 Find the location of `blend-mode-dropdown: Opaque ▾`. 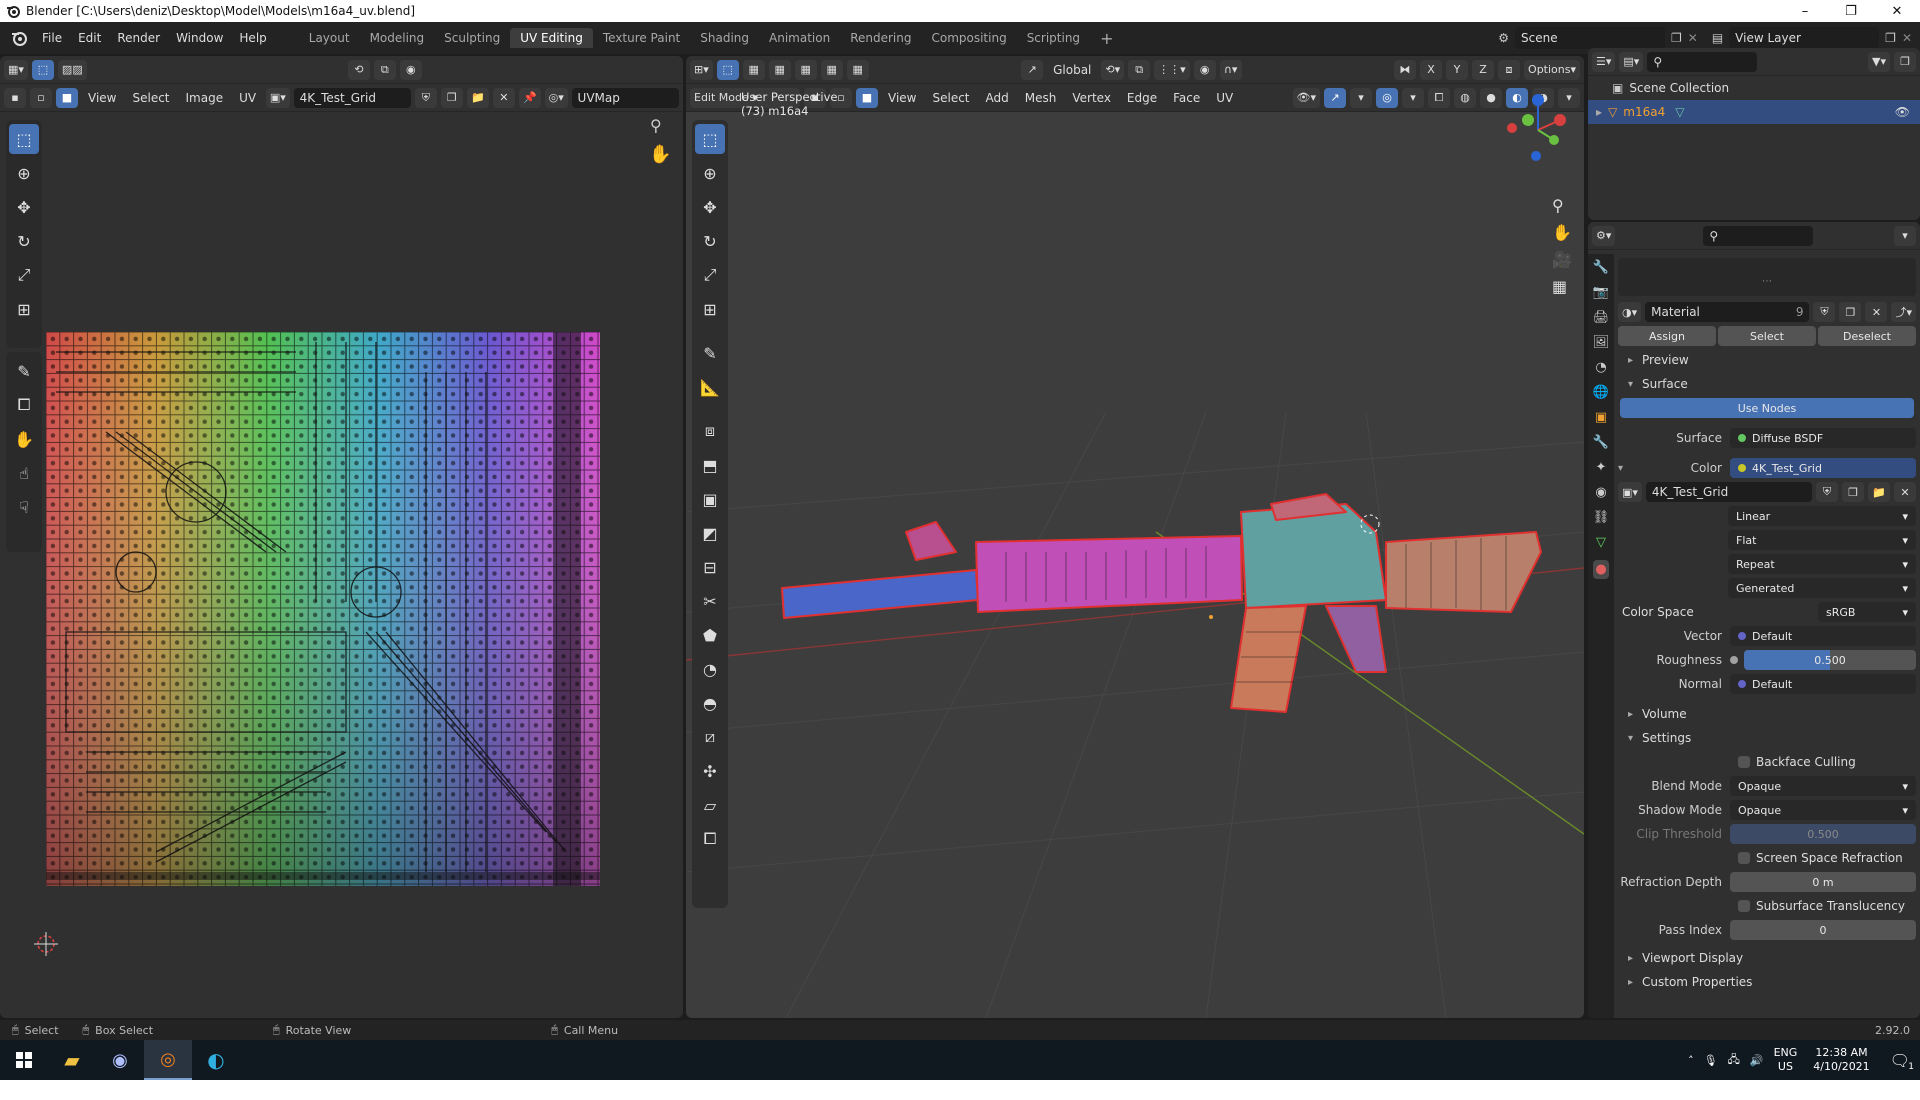

blend-mode-dropdown: Opaque ▾ is located at coordinates (1823, 786).